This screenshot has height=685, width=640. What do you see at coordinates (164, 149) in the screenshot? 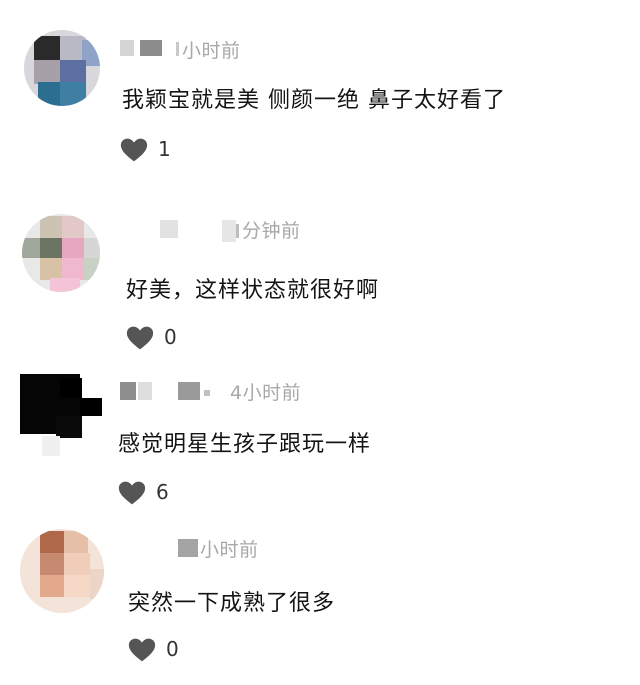
I see `like-count: 1` at bounding box center [164, 149].